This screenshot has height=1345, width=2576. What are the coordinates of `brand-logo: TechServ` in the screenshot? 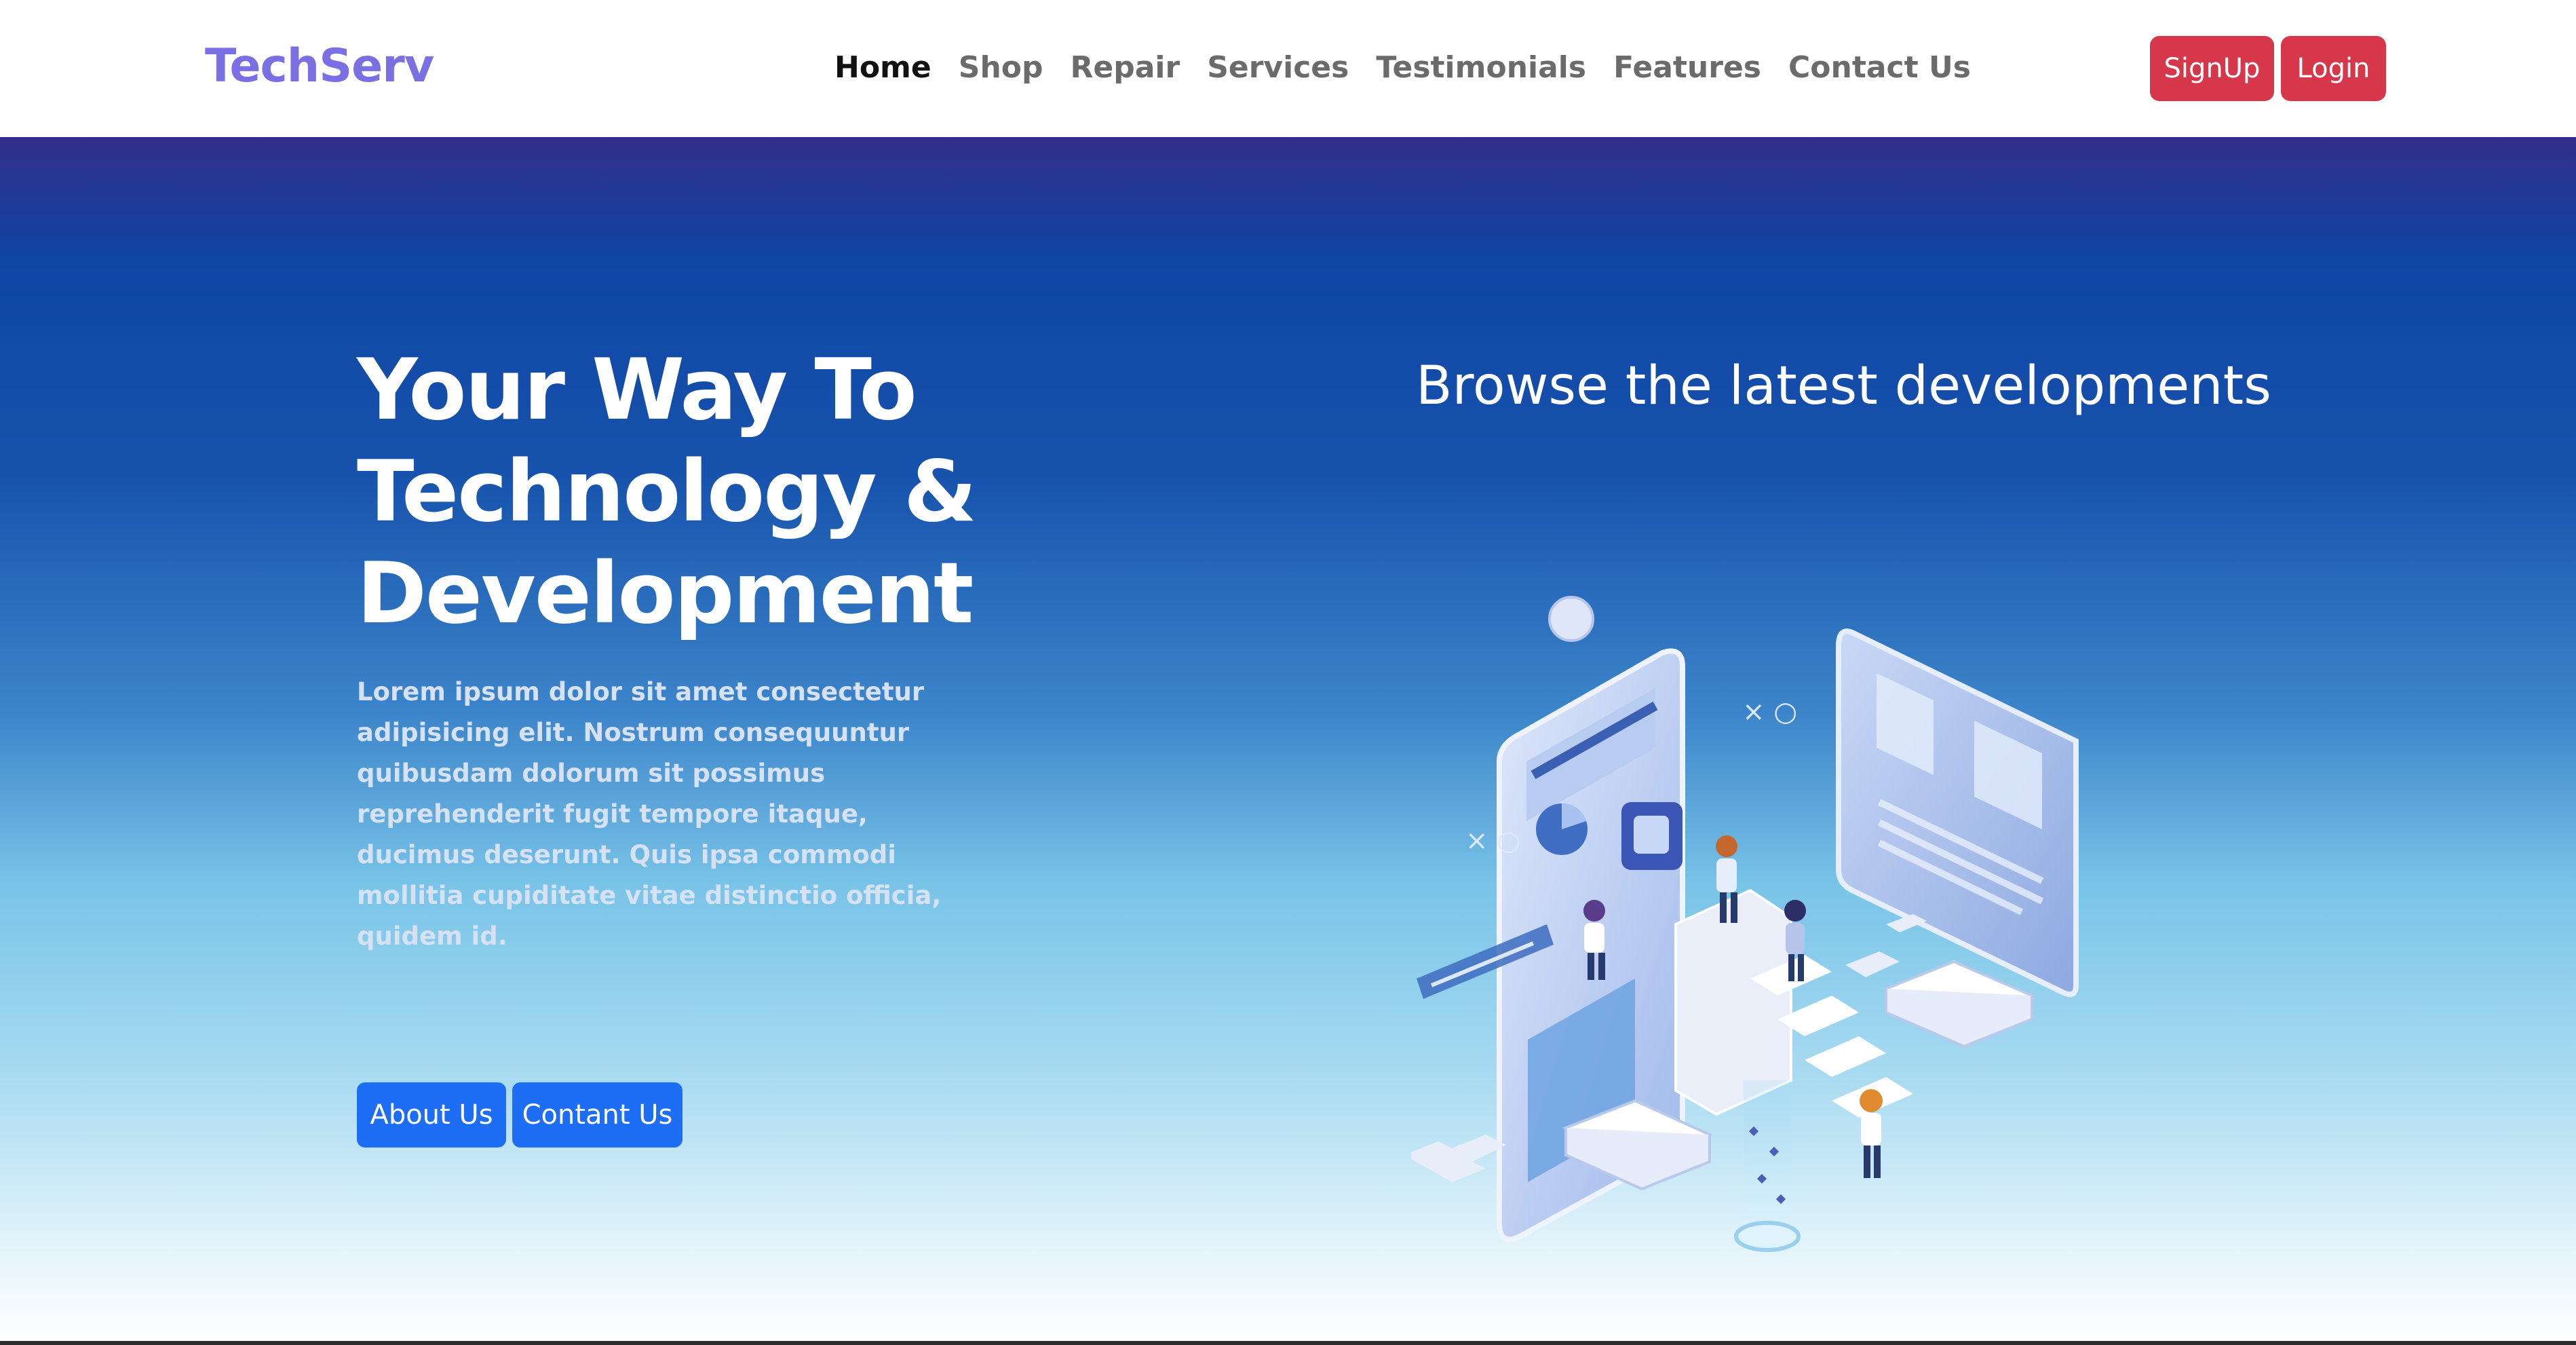 It's located at (319, 66).